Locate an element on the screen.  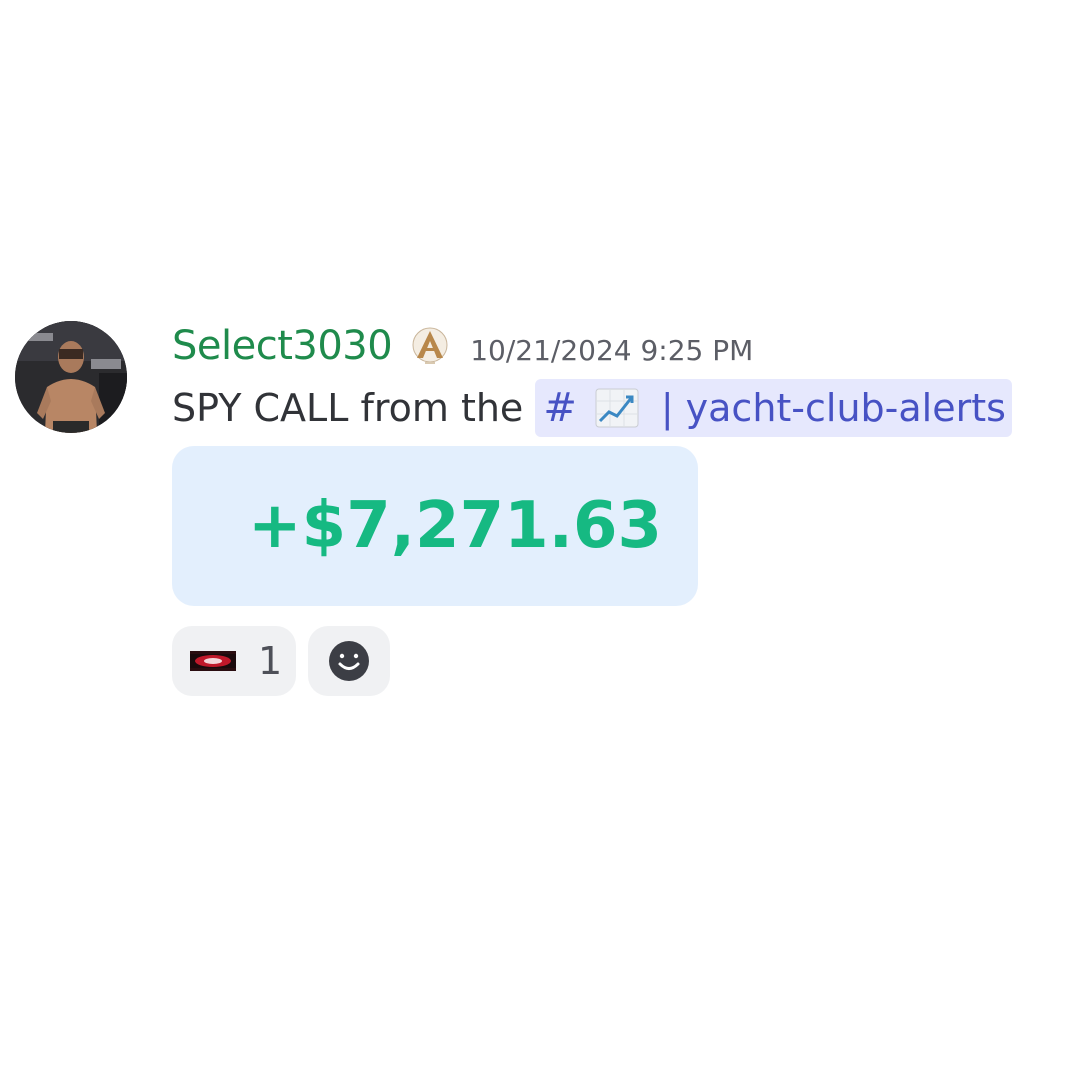
user-avatar is located at coordinates (71, 377).